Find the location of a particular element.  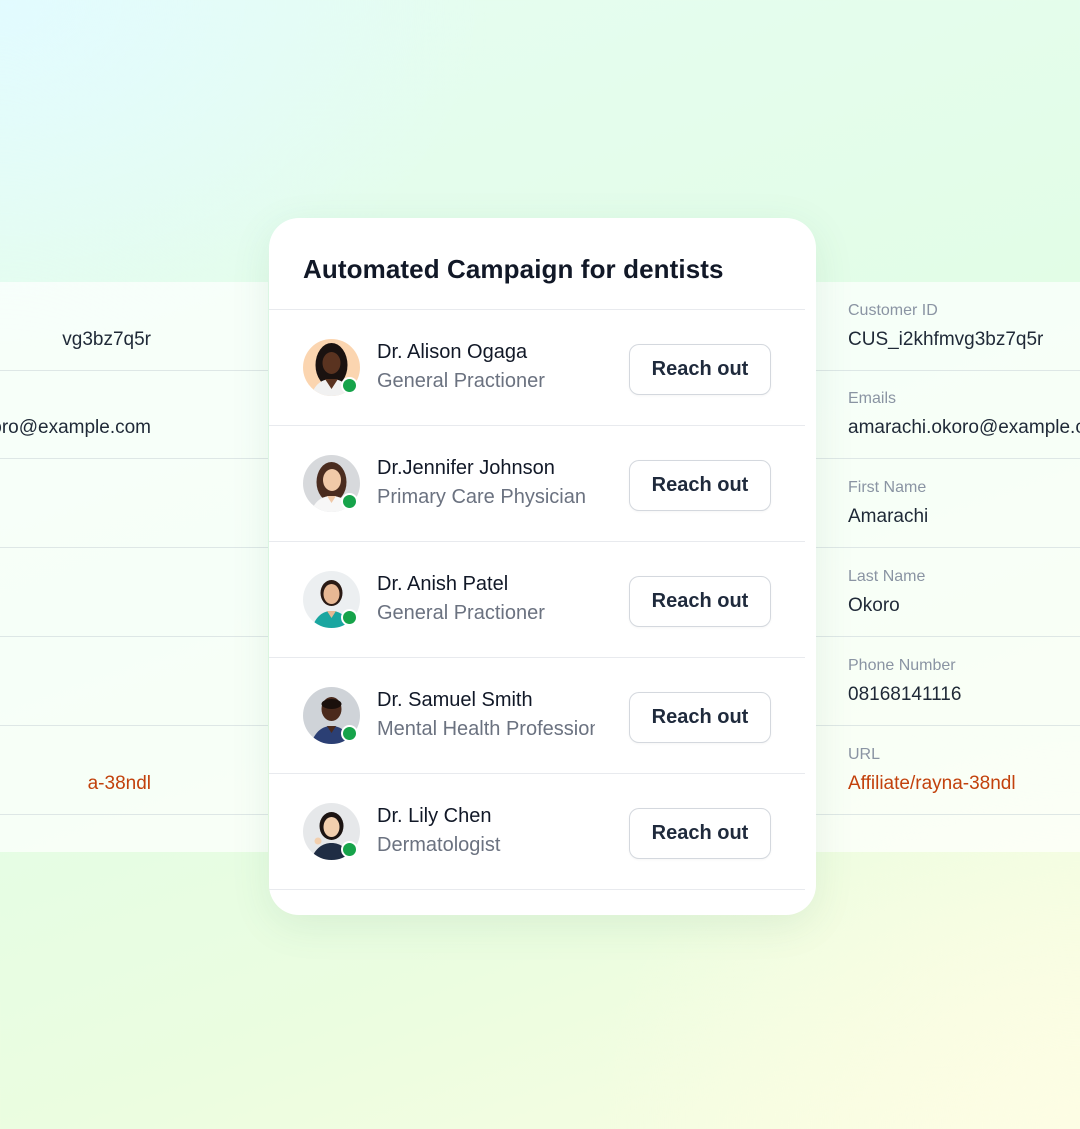

record-row: oro@example.com is located at coordinates (134, 414).